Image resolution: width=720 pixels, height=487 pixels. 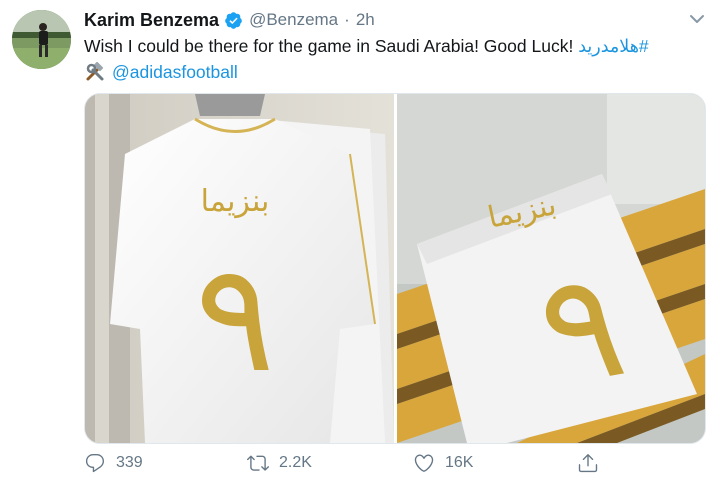 What do you see at coordinates (394, 467) in the screenshot?
I see `tweet-actions: 339 2.2K 16K` at bounding box center [394, 467].